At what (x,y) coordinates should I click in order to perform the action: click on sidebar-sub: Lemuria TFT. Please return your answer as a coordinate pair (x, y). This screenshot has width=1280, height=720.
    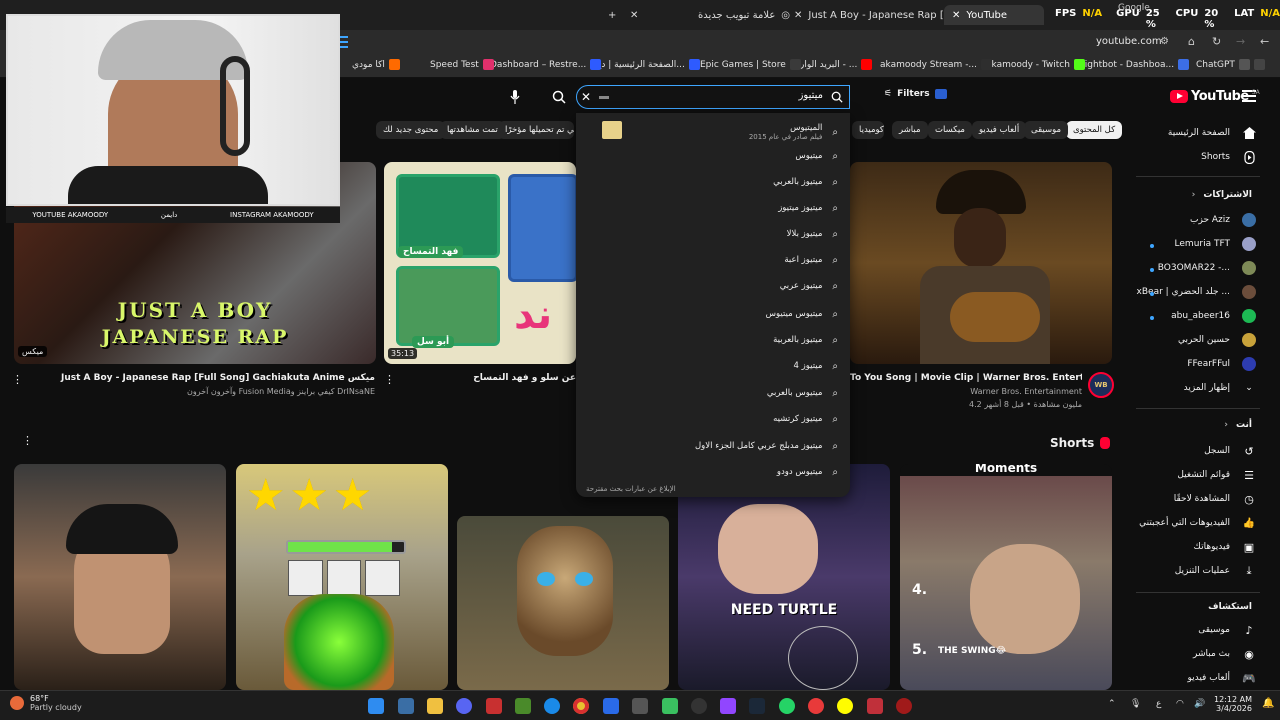
    Looking at the image, I should click on (1191, 244).